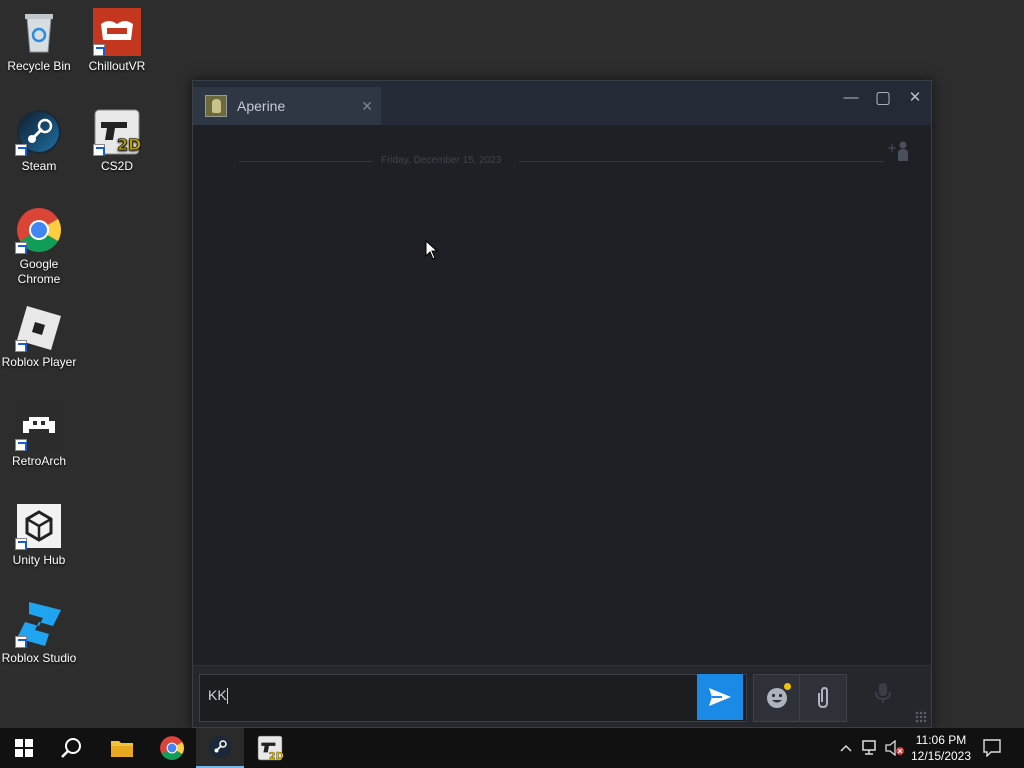 The image size is (1024, 768). What do you see at coordinates (39, 526) in the screenshot?
I see `unity-hub-icon` at bounding box center [39, 526].